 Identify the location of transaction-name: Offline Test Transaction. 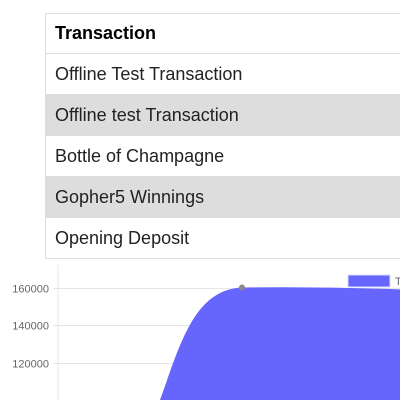
(149, 73).